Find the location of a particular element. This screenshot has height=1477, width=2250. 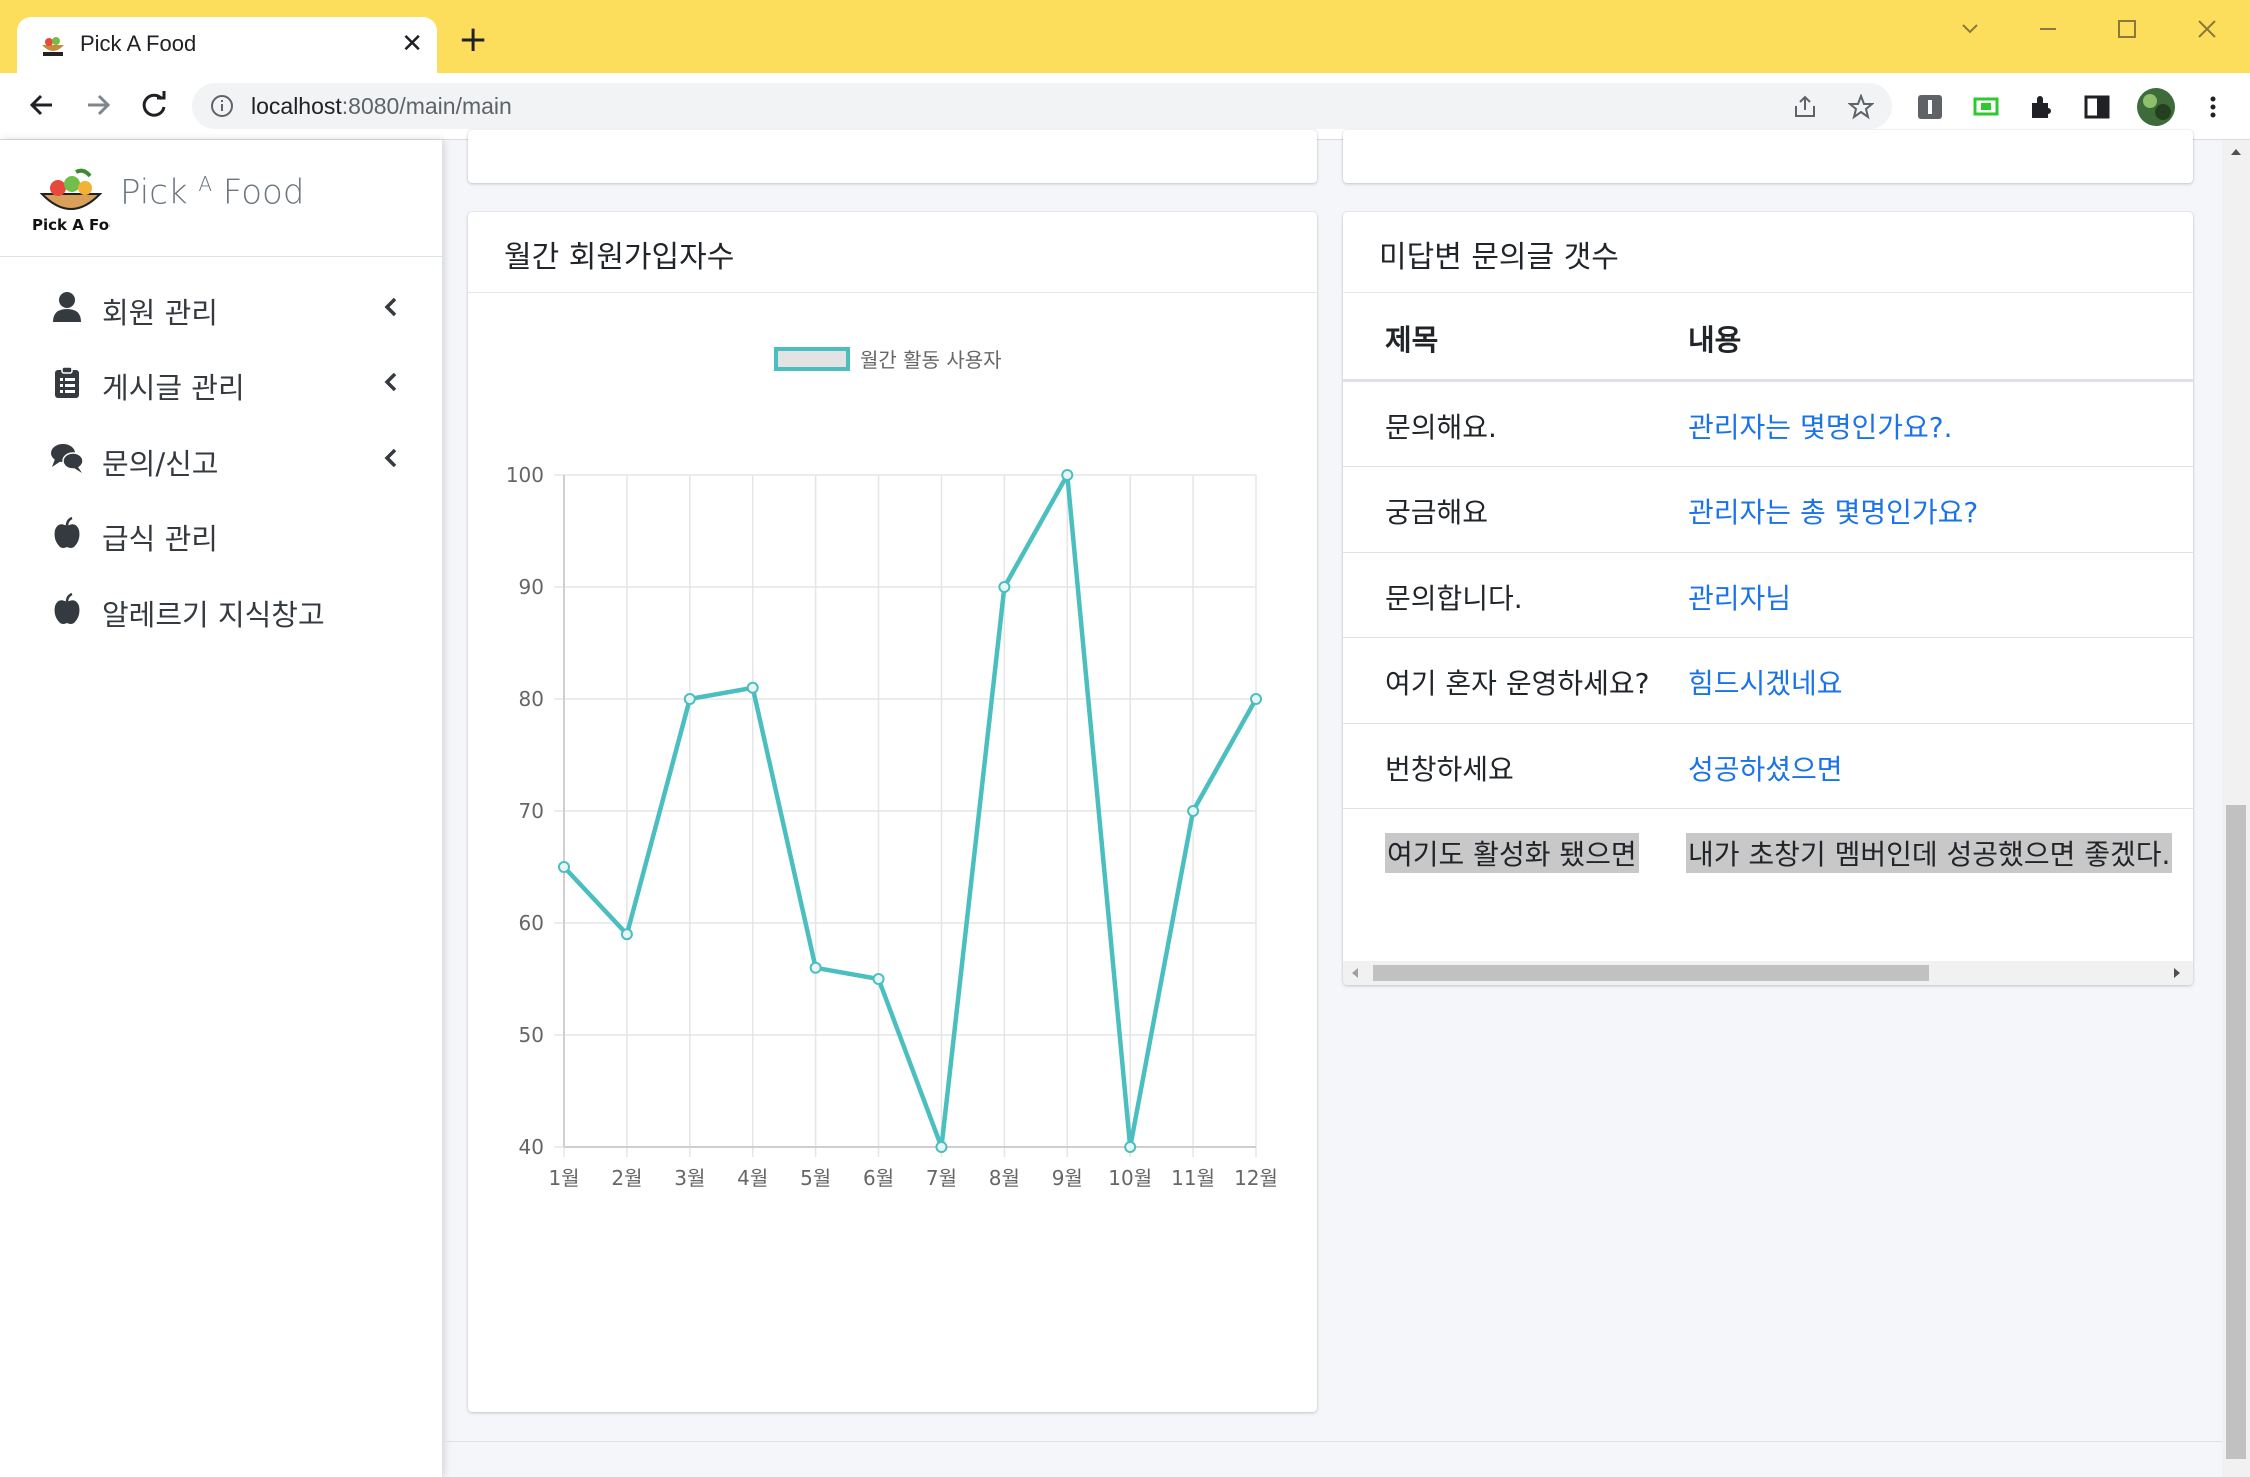

x-tick-label: 5월 is located at coordinates (815, 1178).